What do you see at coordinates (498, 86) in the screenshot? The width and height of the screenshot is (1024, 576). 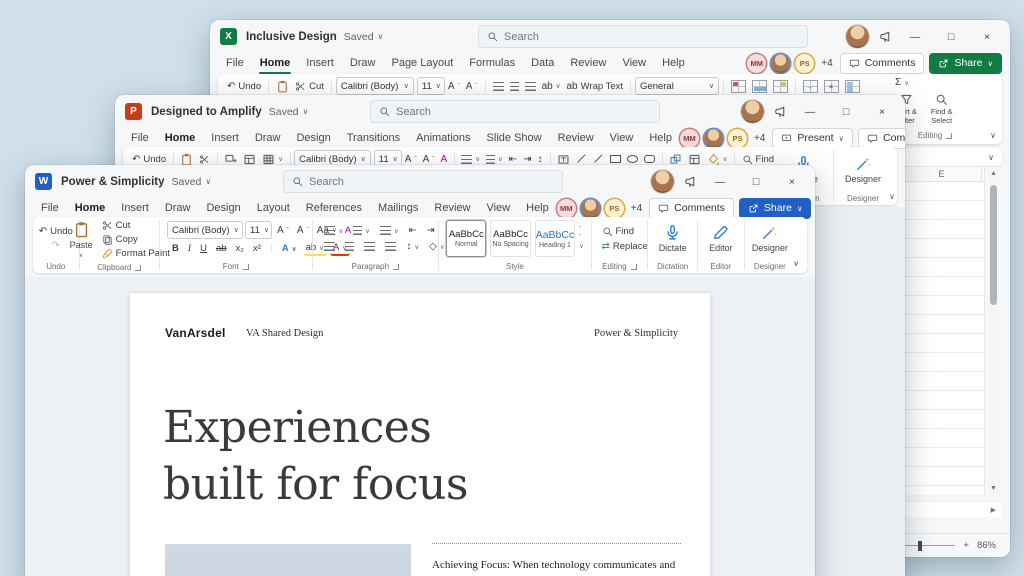 I see `align-top-button` at bounding box center [498, 86].